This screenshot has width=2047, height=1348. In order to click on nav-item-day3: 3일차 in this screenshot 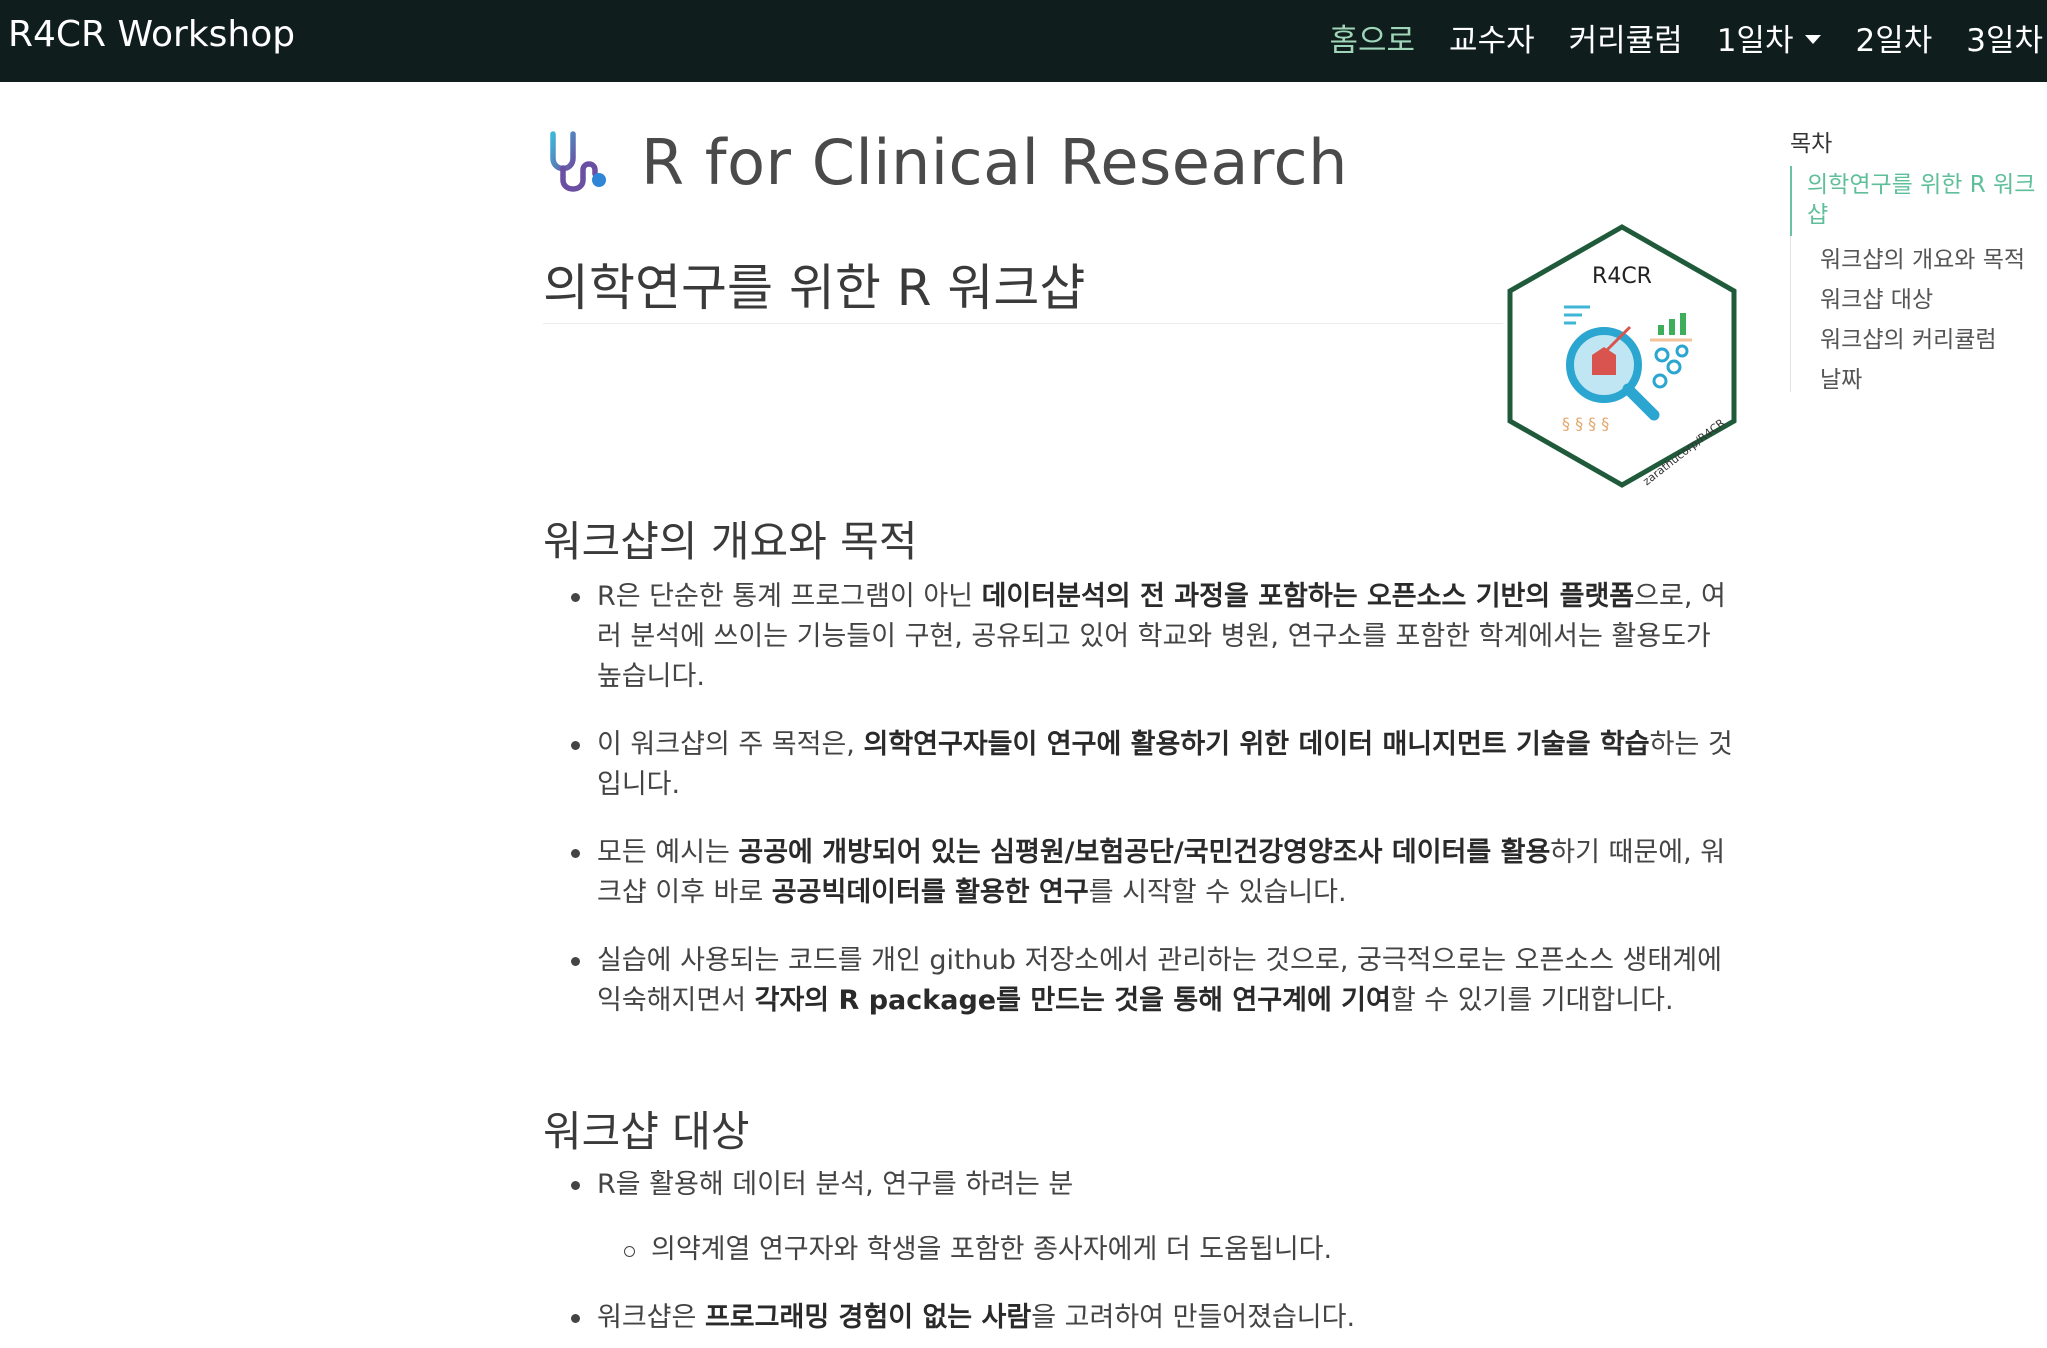, I will do `click(2004, 37)`.